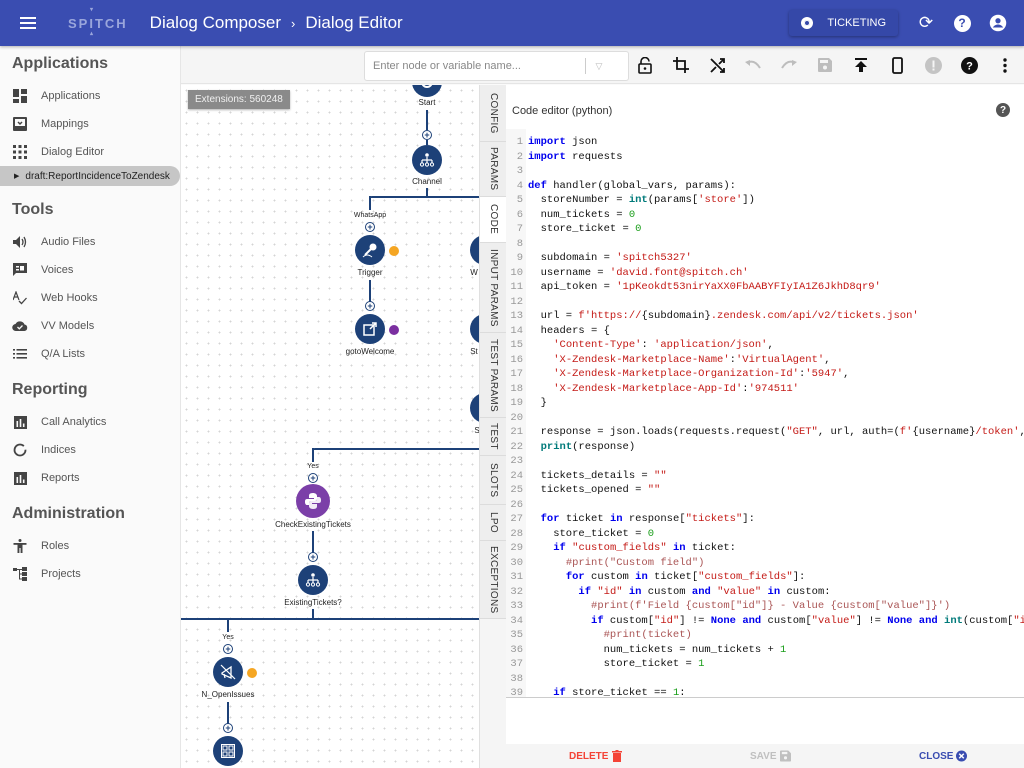 The image size is (1024, 768). Describe the element at coordinates (493, 169) in the screenshot. I see `tab-params: PARAMS` at that location.